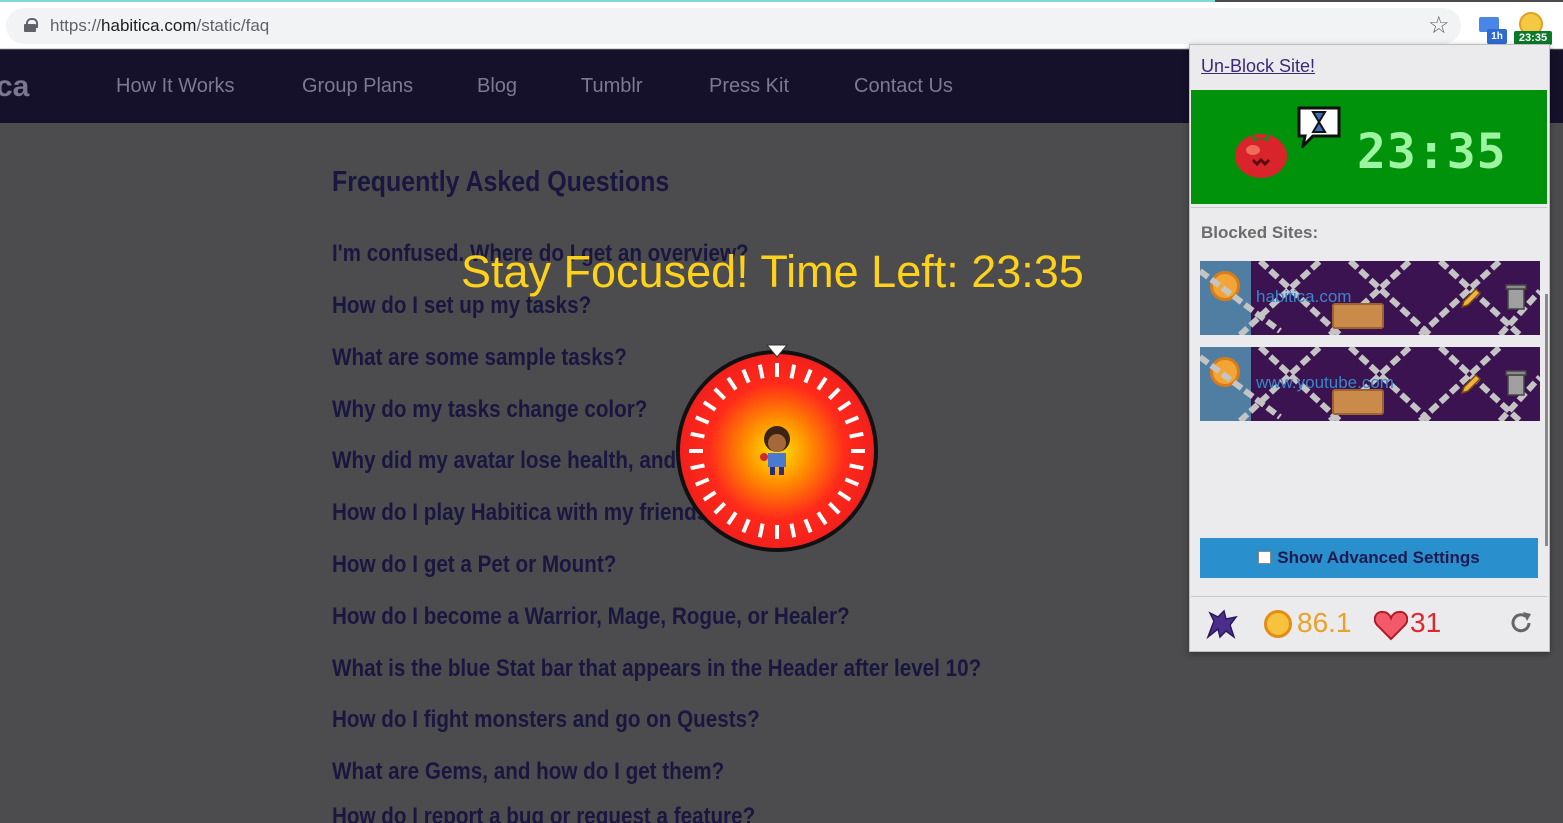 This screenshot has height=823, width=1563. I want to click on lock-icon, so click(31, 25).